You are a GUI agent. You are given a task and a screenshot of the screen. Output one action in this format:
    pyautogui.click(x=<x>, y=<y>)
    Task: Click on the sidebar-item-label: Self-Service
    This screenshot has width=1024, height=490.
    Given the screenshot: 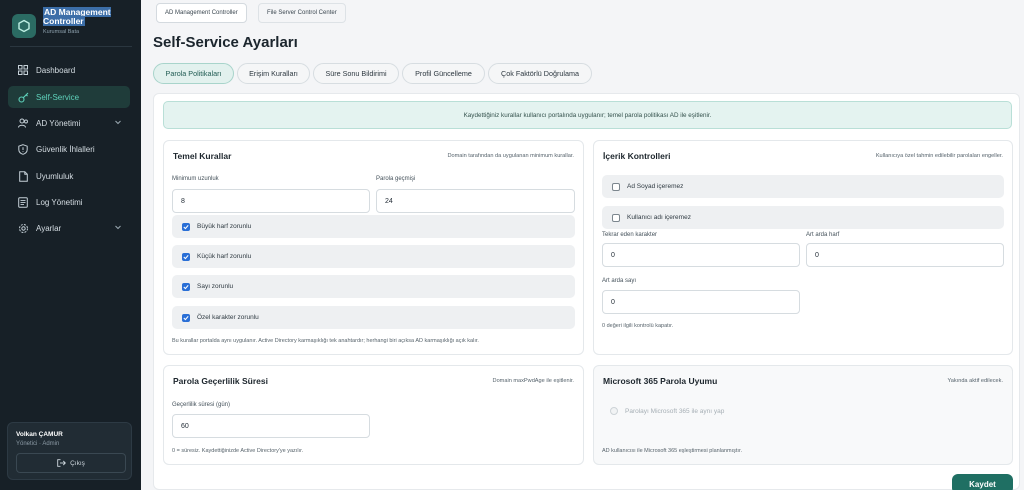 What is the action you would take?
    pyautogui.click(x=58, y=97)
    